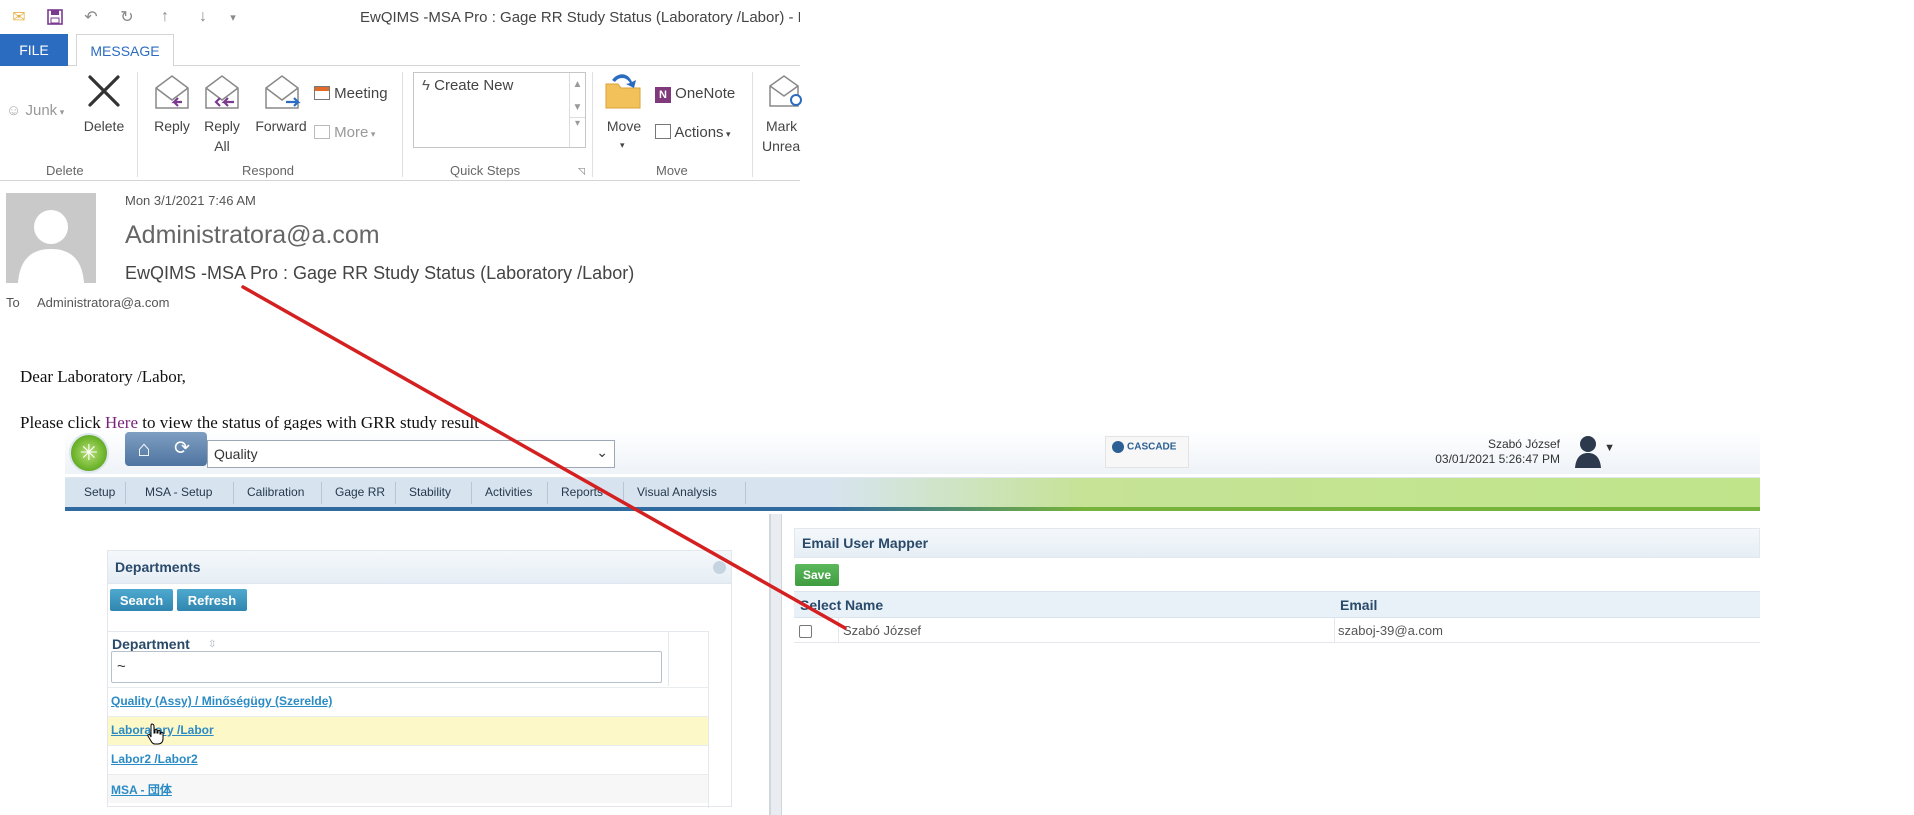 This screenshot has height=815, width=1914. What do you see at coordinates (104, 126) in the screenshot?
I see `delete-button: Delete` at bounding box center [104, 126].